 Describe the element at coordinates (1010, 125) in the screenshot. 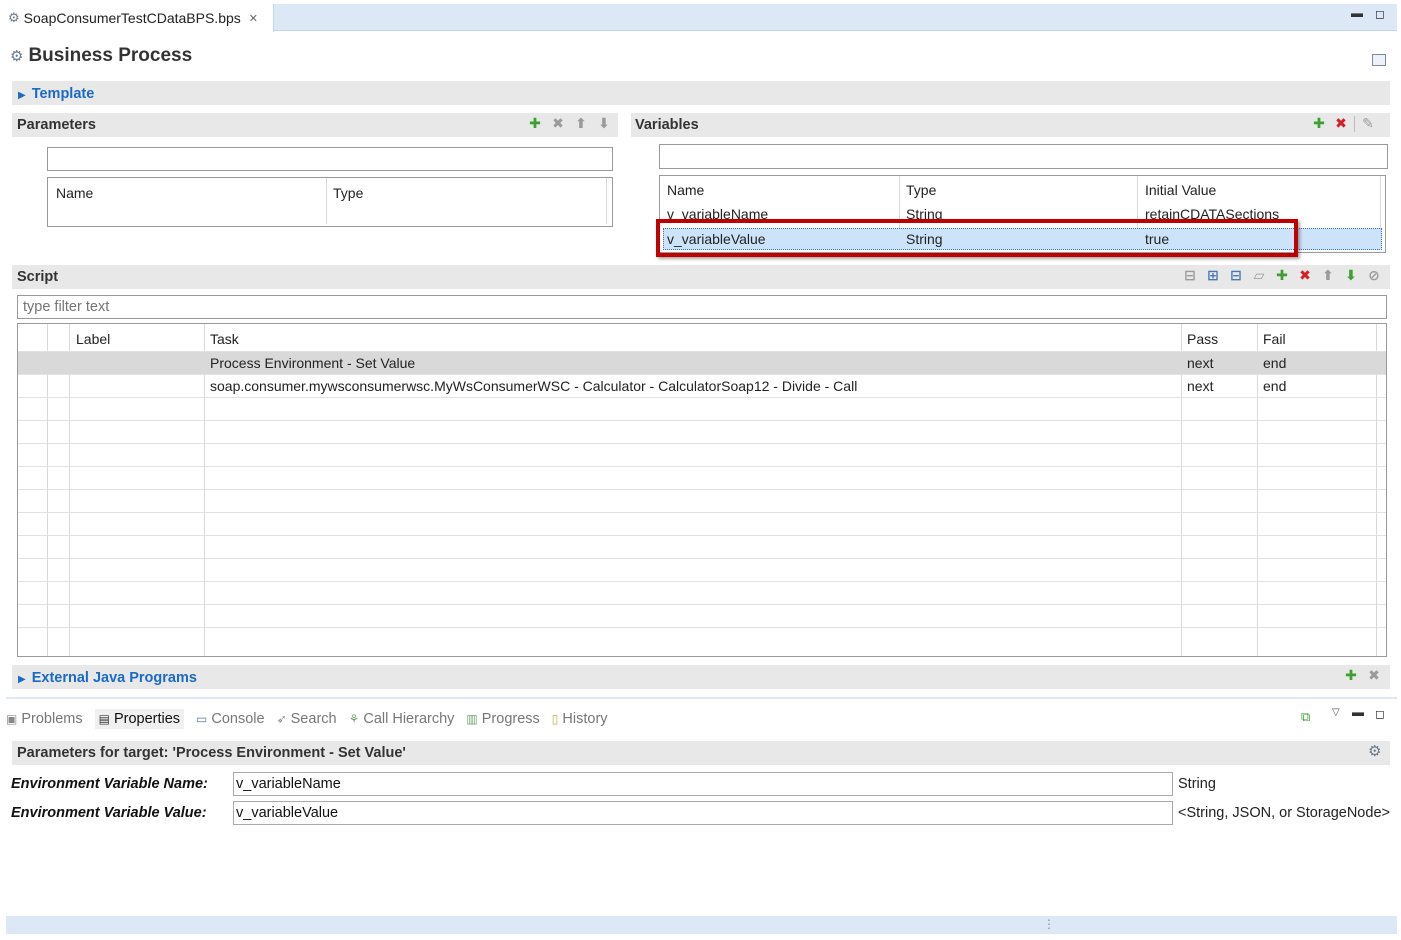

I see `variables-section-header: Variables ✚ ✖ ✎` at that location.